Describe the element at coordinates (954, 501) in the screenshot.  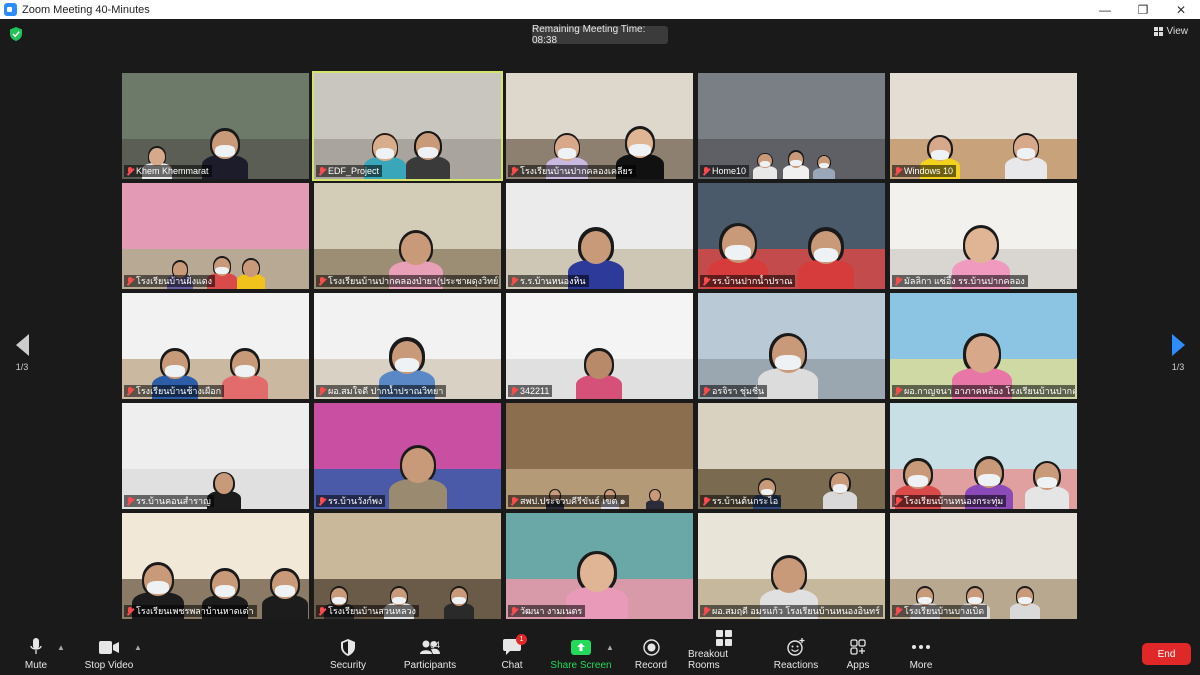
I see `participant-name: โรงเรียนบ้านหนองกระทุ่ม` at that location.